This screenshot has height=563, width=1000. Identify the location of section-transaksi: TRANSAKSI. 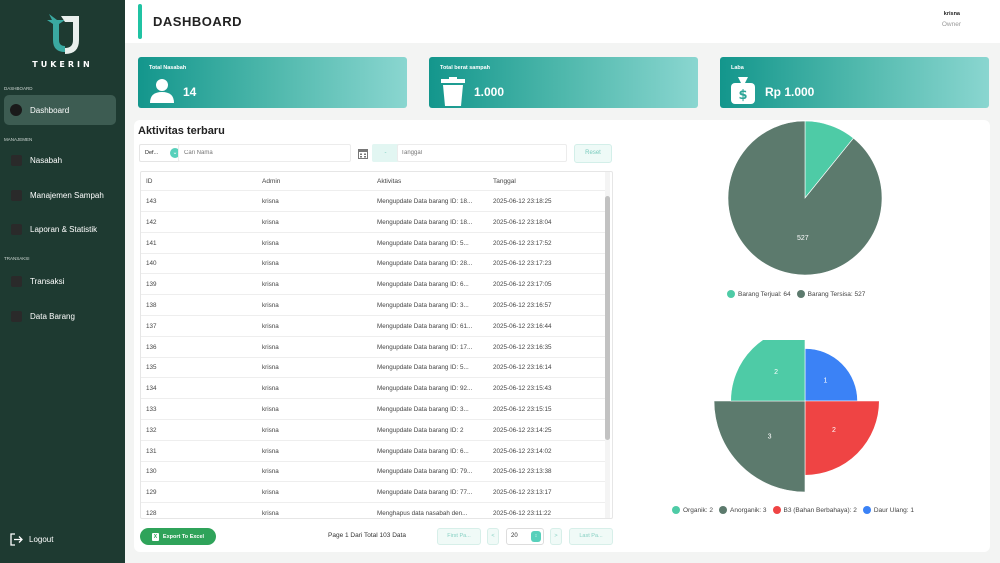
(17, 258).